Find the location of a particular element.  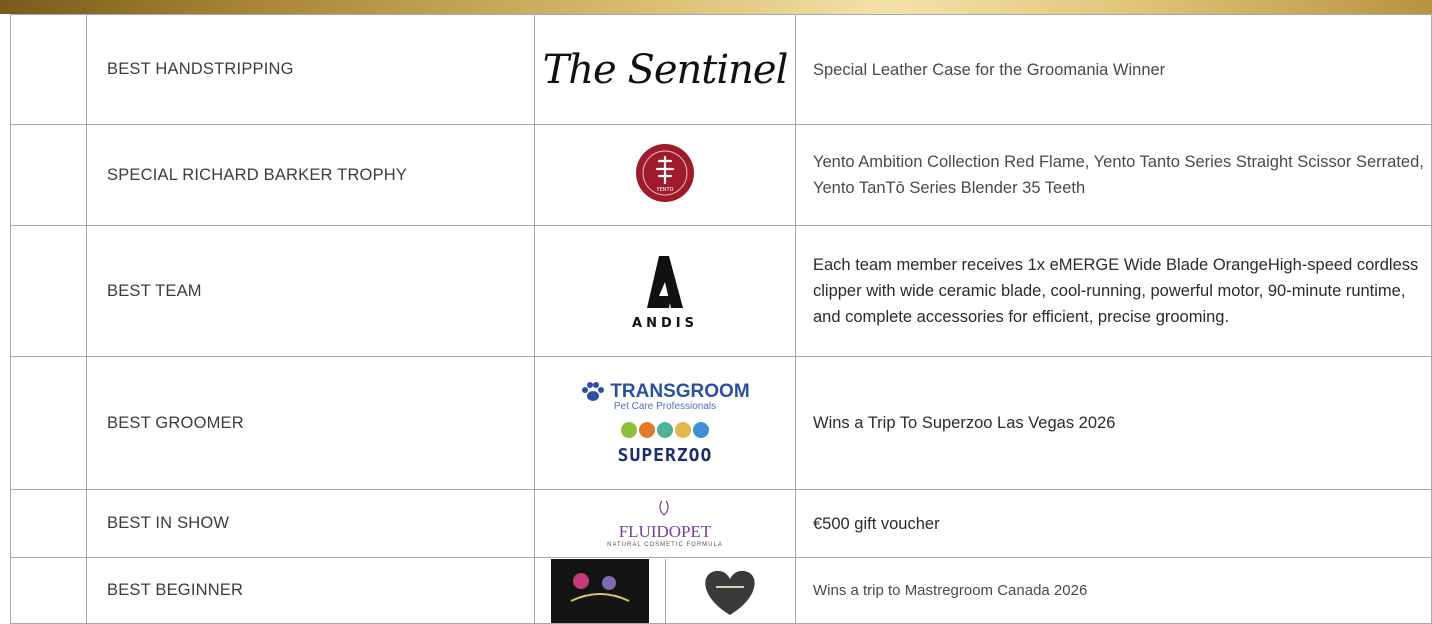

award-category: BEST BEGINNER is located at coordinates (310, 590).